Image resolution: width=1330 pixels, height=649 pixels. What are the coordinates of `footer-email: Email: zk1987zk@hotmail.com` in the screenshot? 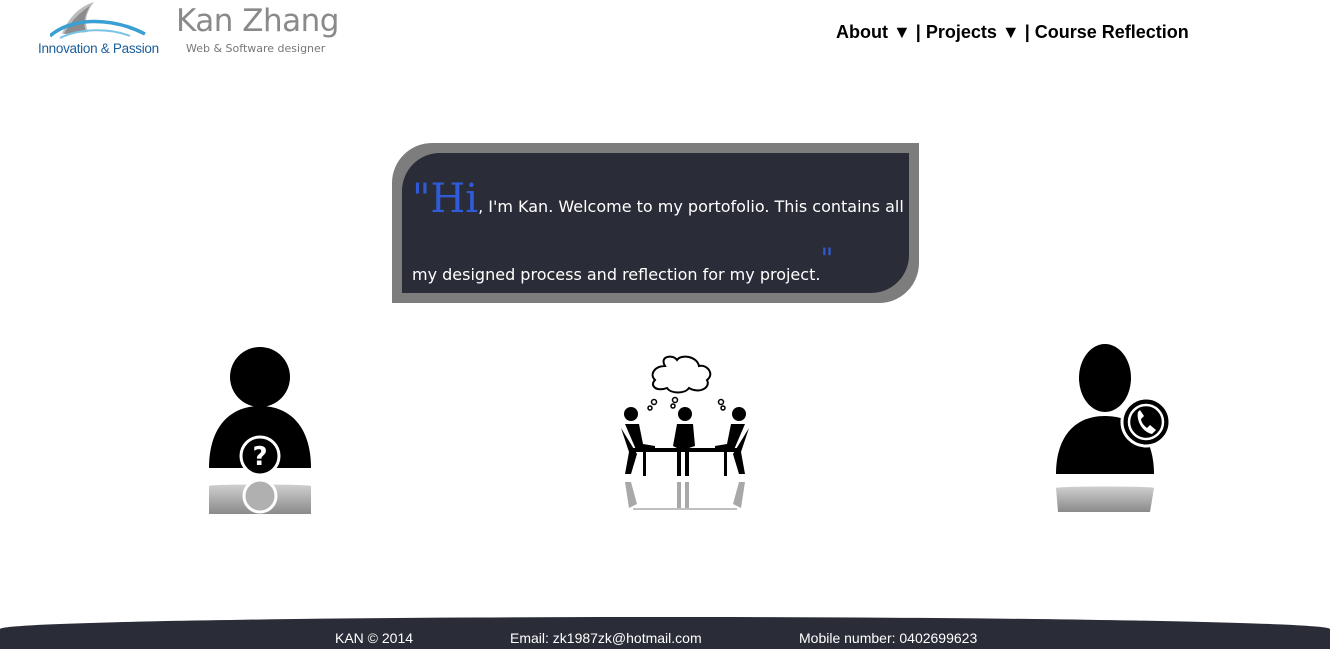 It's located at (606, 638).